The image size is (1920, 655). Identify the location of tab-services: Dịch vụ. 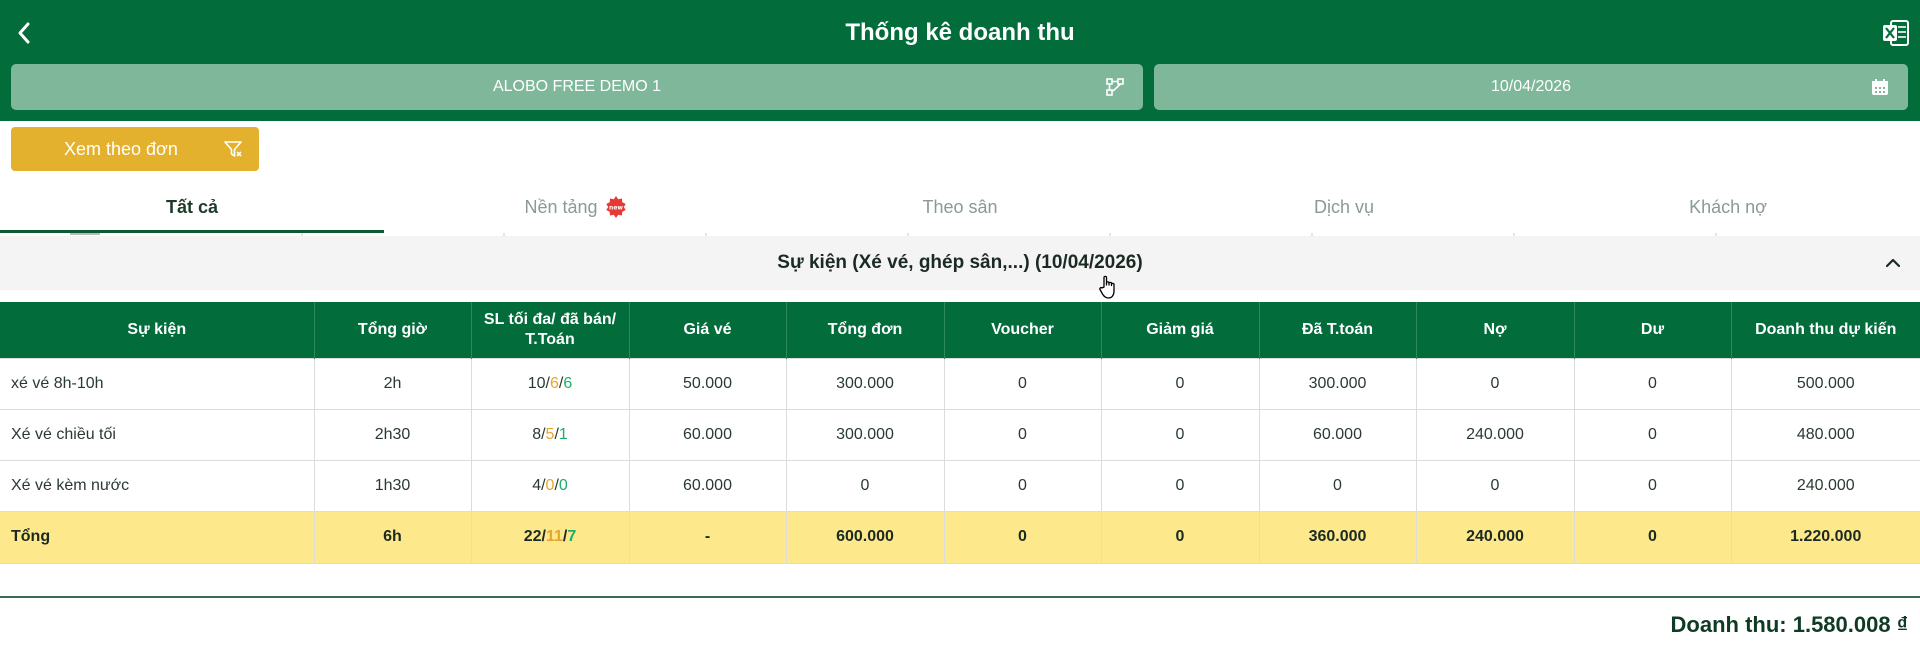
(1344, 207).